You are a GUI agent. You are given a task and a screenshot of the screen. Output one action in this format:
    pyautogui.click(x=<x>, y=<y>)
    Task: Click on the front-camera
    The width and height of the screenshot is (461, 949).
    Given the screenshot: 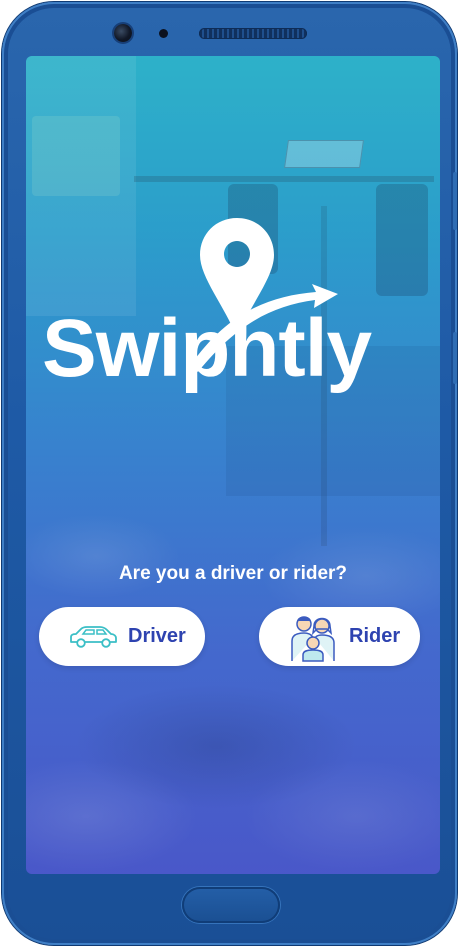 What is the action you would take?
    pyautogui.click(x=123, y=33)
    